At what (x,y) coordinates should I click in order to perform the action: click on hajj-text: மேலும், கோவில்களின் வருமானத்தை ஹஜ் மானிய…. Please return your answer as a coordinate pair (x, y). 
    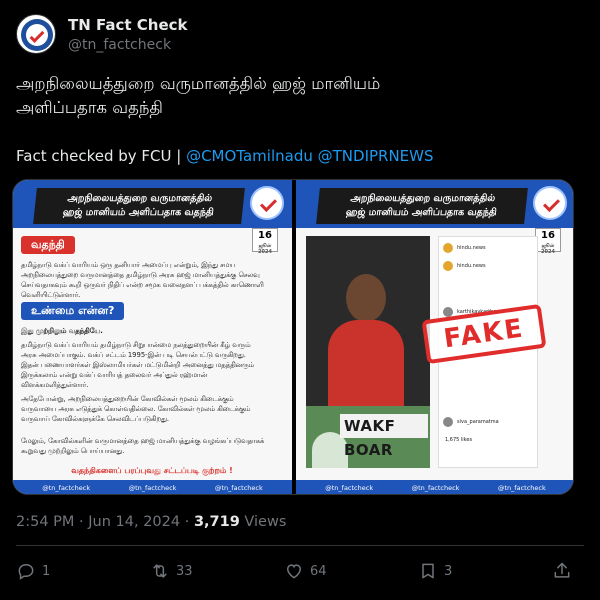
    Looking at the image, I should click on (143, 446).